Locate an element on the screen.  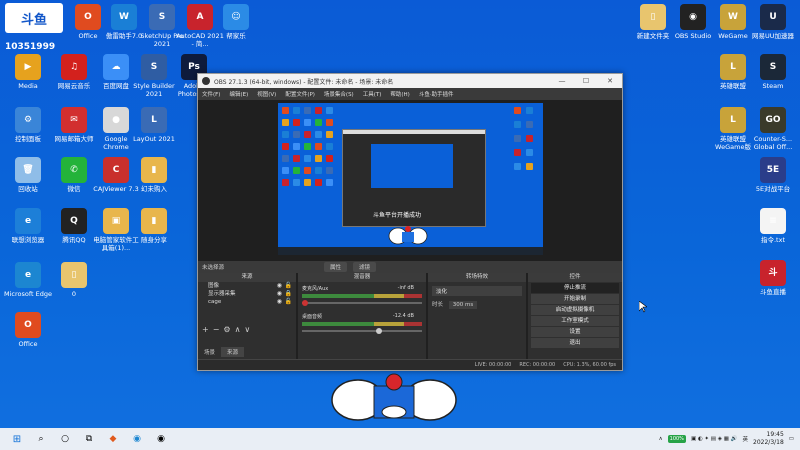
desktop-icon-label: Steam is located at coordinates (773, 86).